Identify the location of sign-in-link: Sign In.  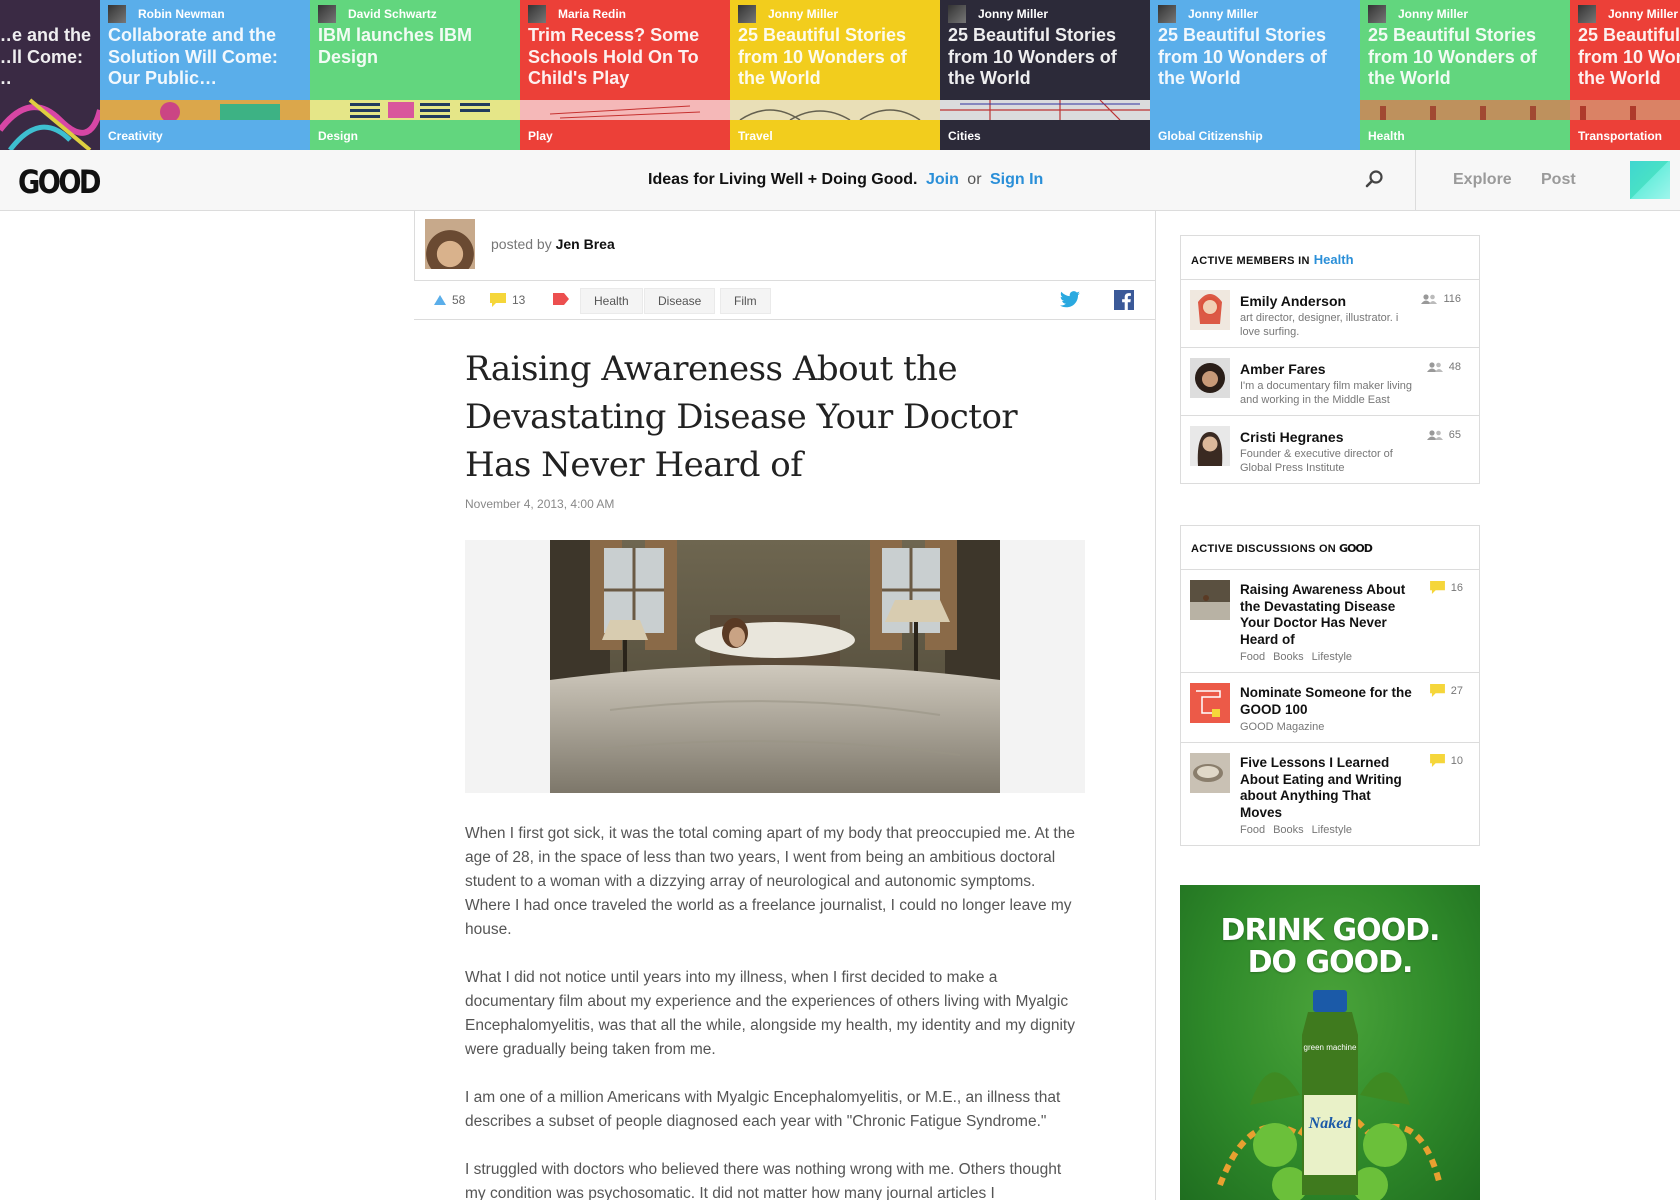
(1016, 179).